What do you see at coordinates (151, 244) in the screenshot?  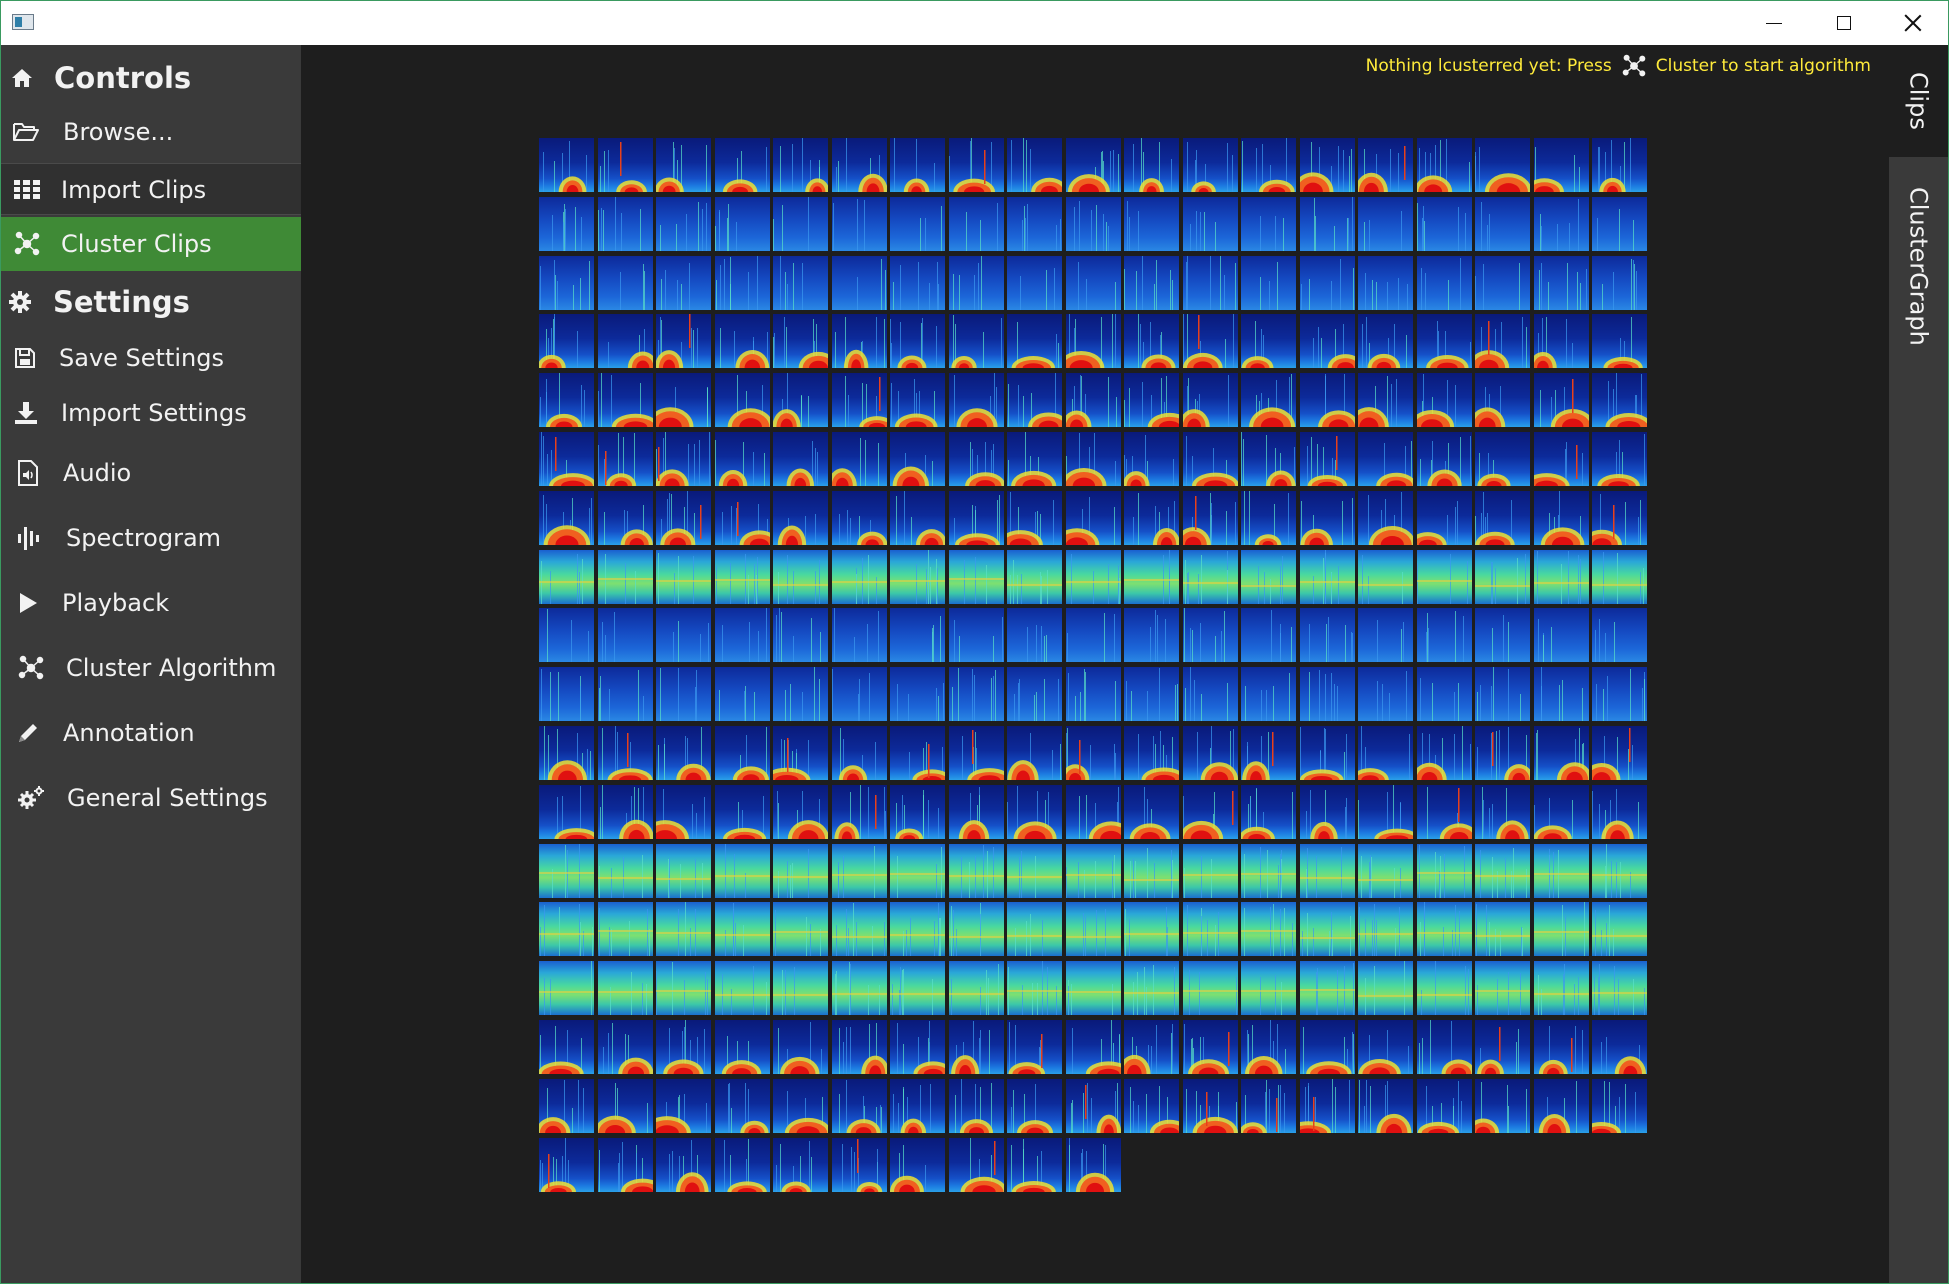 I see `cluster-clips-button: Cluster Clips` at bounding box center [151, 244].